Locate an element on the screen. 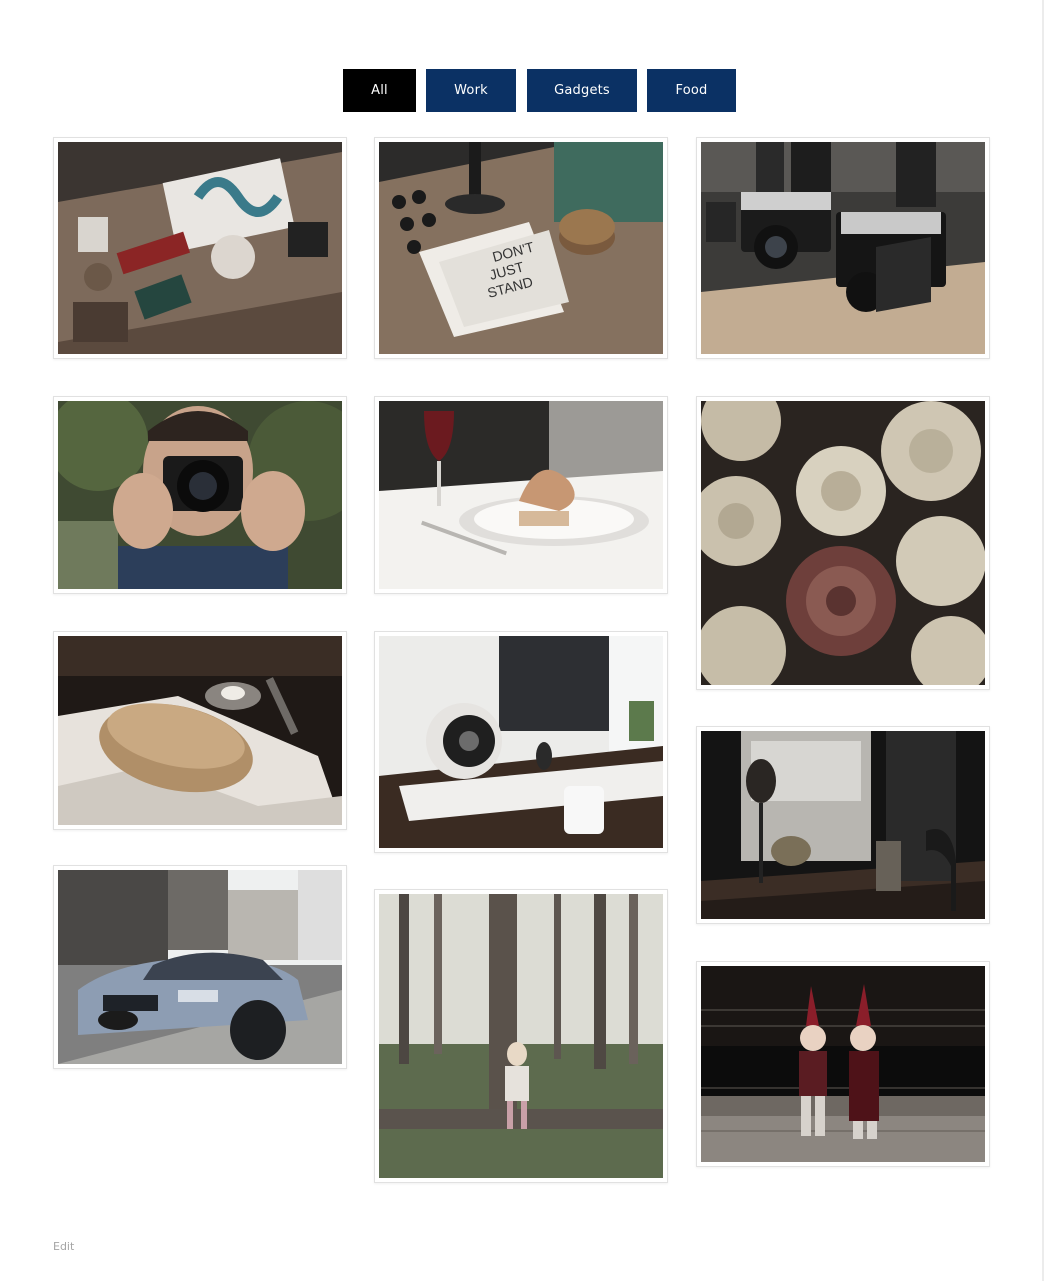  photo-roses is located at coordinates (841, 538).